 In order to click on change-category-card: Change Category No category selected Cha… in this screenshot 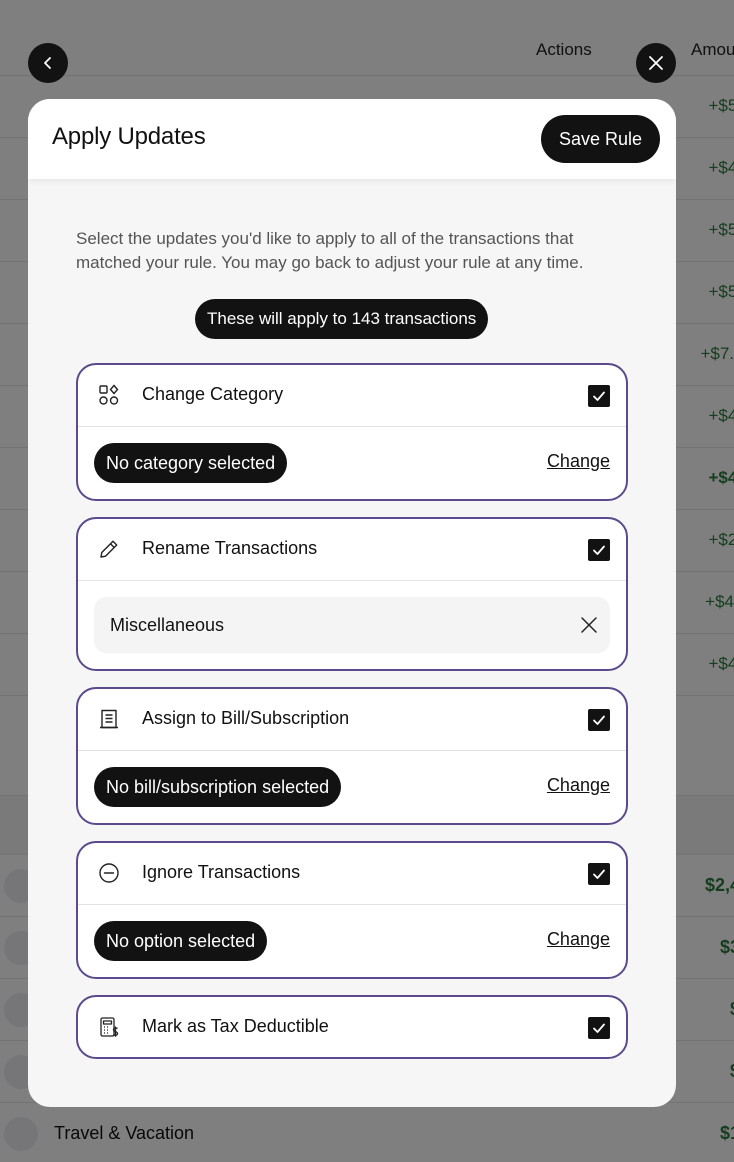, I will do `click(352, 432)`.